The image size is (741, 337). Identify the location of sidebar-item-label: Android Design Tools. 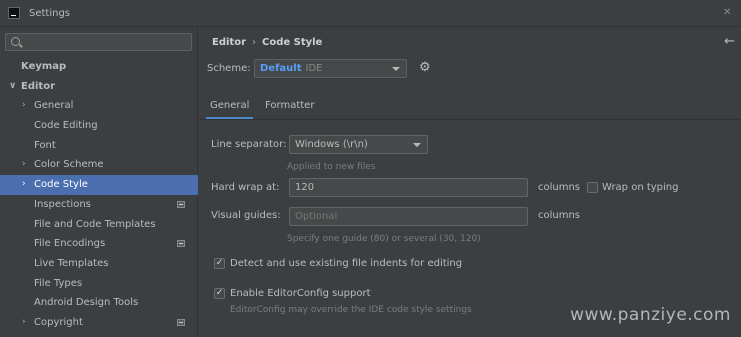
(86, 303).